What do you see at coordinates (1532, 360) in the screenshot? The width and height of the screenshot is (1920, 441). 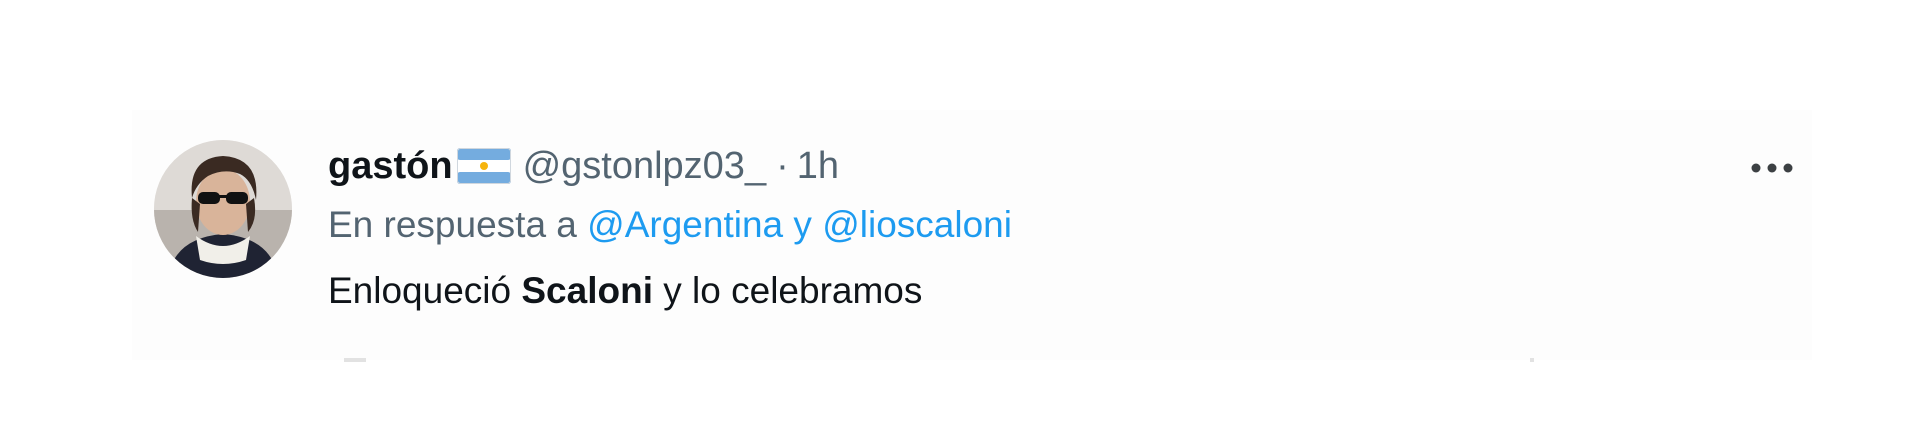 I see `divider-mark-right` at bounding box center [1532, 360].